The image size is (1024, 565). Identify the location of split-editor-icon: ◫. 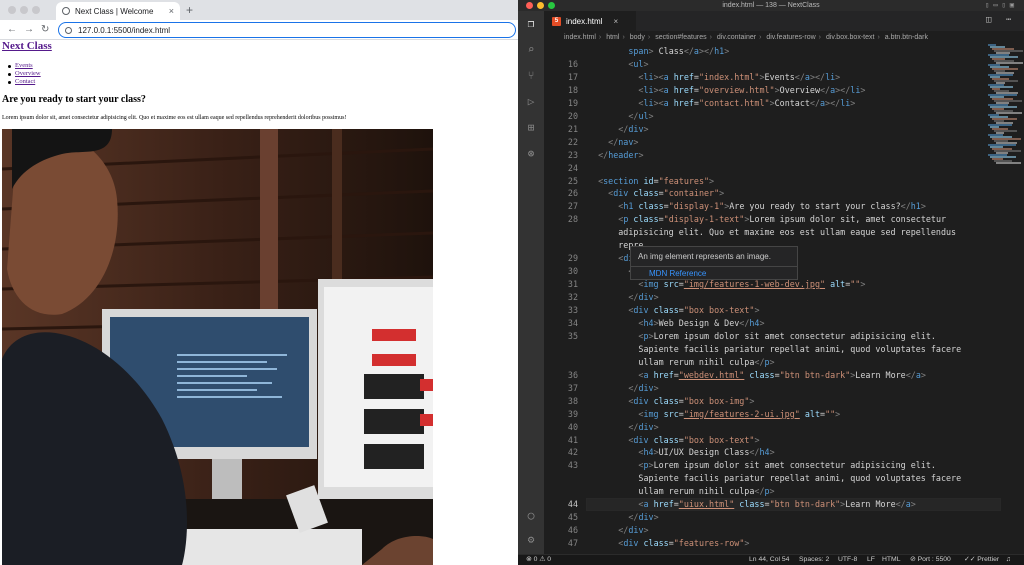
(988, 20).